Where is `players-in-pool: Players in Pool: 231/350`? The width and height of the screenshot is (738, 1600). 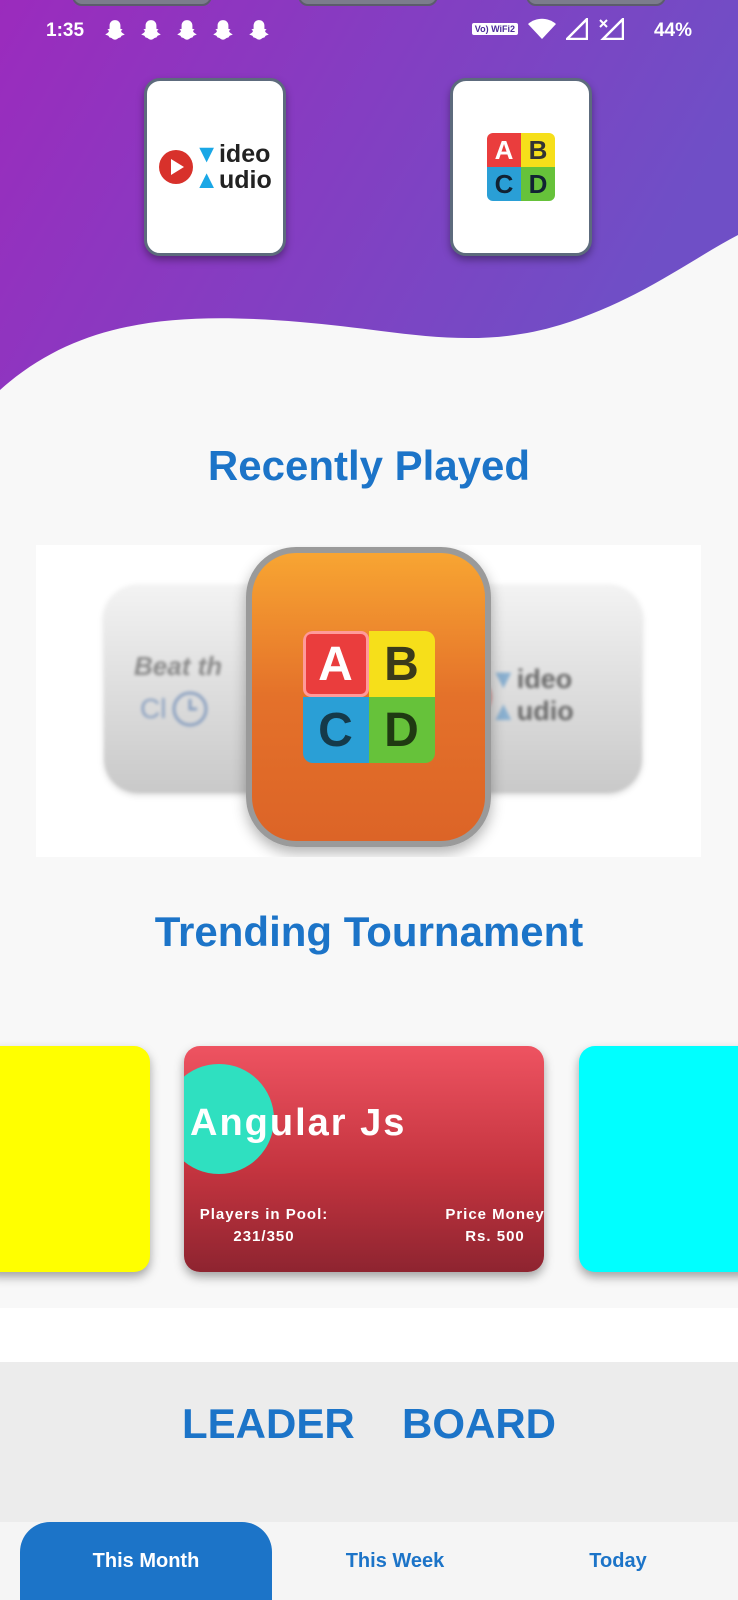
players-in-pool: Players in Pool: 231/350 is located at coordinates (264, 1226).